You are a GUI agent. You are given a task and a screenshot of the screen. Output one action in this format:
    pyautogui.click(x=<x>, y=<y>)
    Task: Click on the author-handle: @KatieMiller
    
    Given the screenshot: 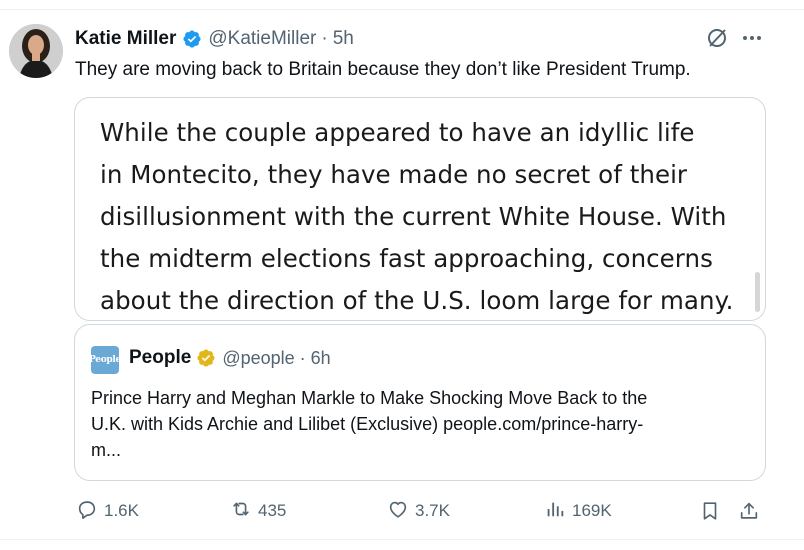 What is the action you would take?
    pyautogui.click(x=262, y=39)
    